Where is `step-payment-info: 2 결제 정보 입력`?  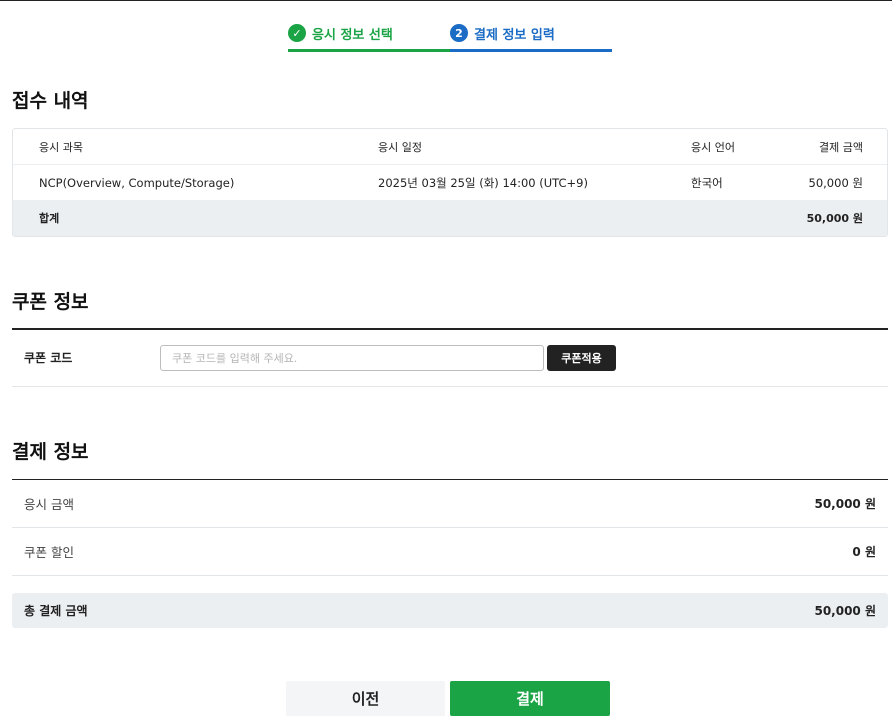 step-payment-info: 2 결제 정보 입력 is located at coordinates (502, 33).